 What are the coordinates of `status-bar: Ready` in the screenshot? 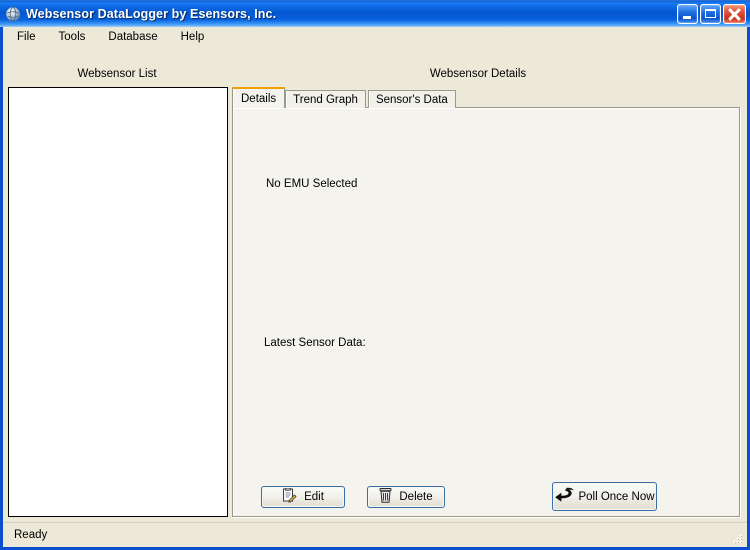 It's located at (375, 534).